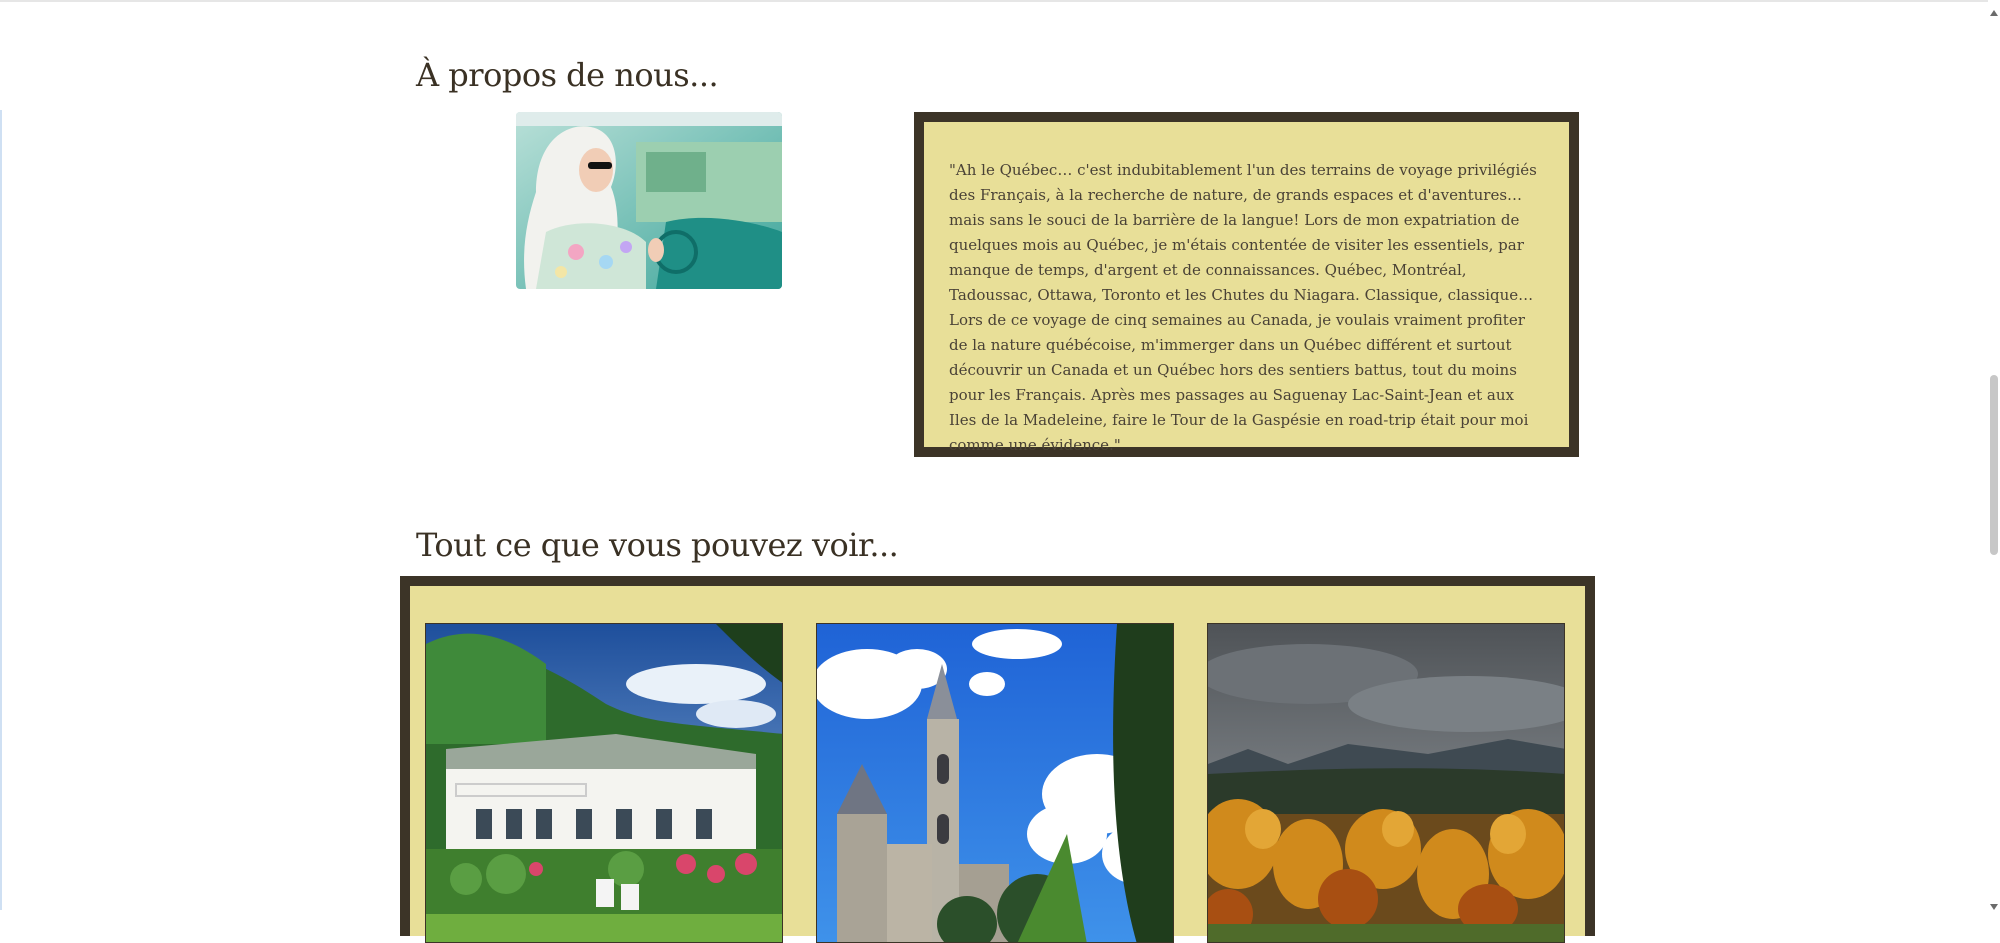  I want to click on about-portrait-image, so click(649, 200).